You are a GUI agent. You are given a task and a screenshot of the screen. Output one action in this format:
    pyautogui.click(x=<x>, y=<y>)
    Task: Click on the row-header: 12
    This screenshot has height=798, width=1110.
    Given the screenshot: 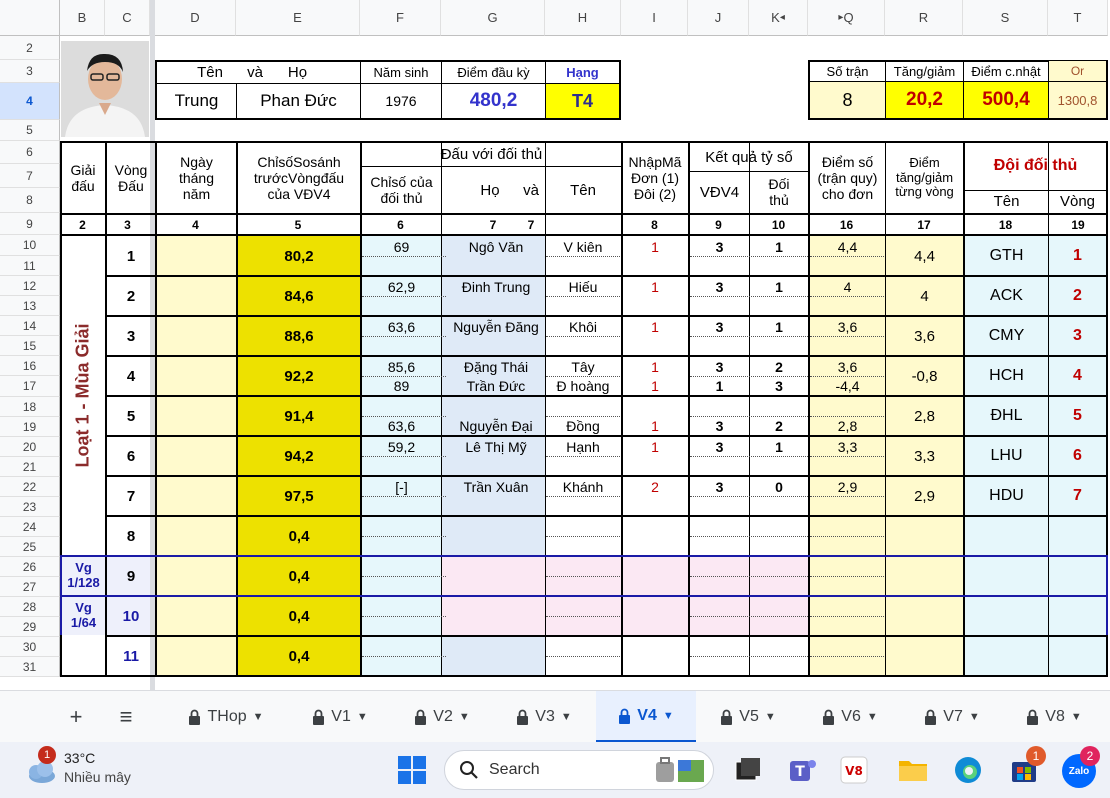 What is the action you would take?
    pyautogui.click(x=30, y=286)
    